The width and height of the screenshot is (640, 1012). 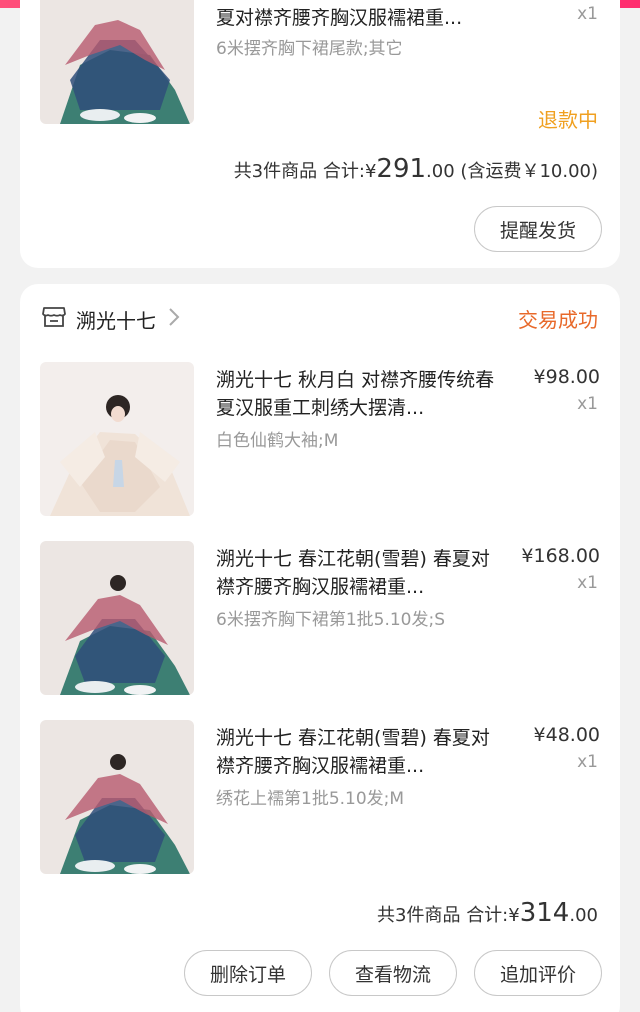 What do you see at coordinates (174, 319) in the screenshot?
I see `chevron-right-icon` at bounding box center [174, 319].